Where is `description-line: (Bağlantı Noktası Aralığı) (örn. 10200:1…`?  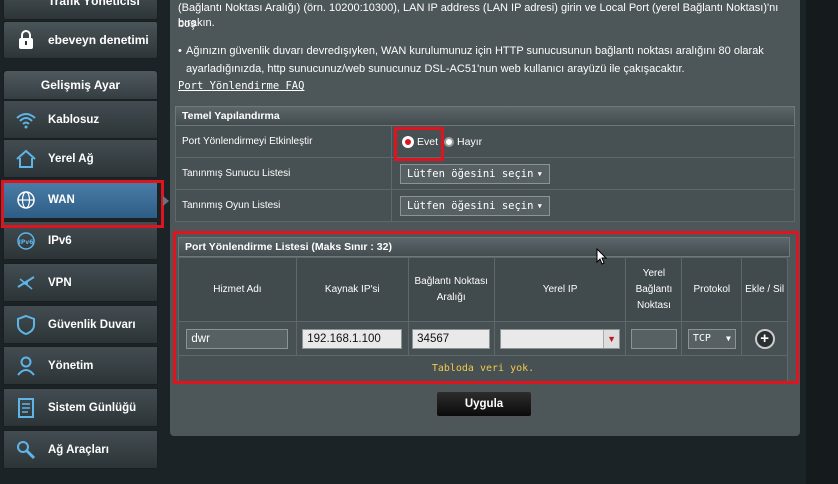 description-line: (Bağlantı Noktası Aralığı) (örn. 10200:1… is located at coordinates (478, 16).